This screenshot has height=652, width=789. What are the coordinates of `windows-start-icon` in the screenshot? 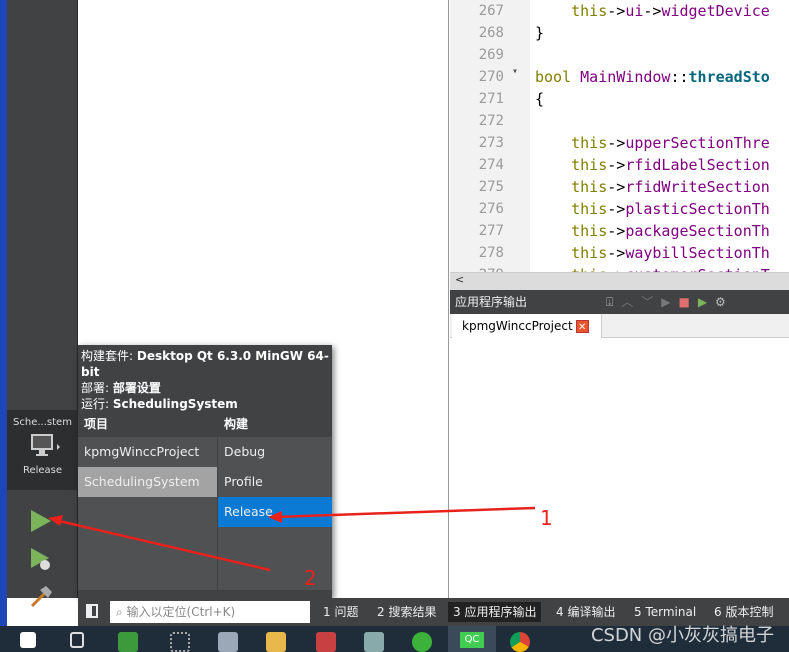 It's located at (28, 640).